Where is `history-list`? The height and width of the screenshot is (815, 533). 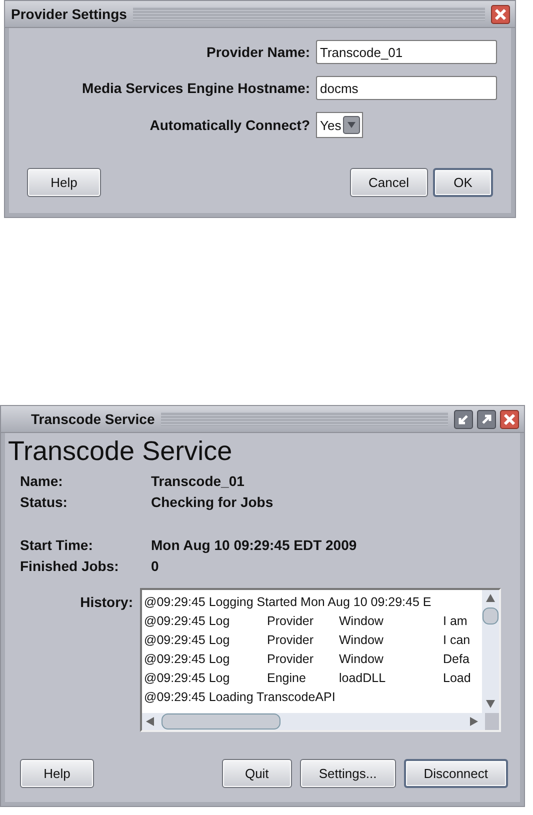
history-list is located at coordinates (320, 660).